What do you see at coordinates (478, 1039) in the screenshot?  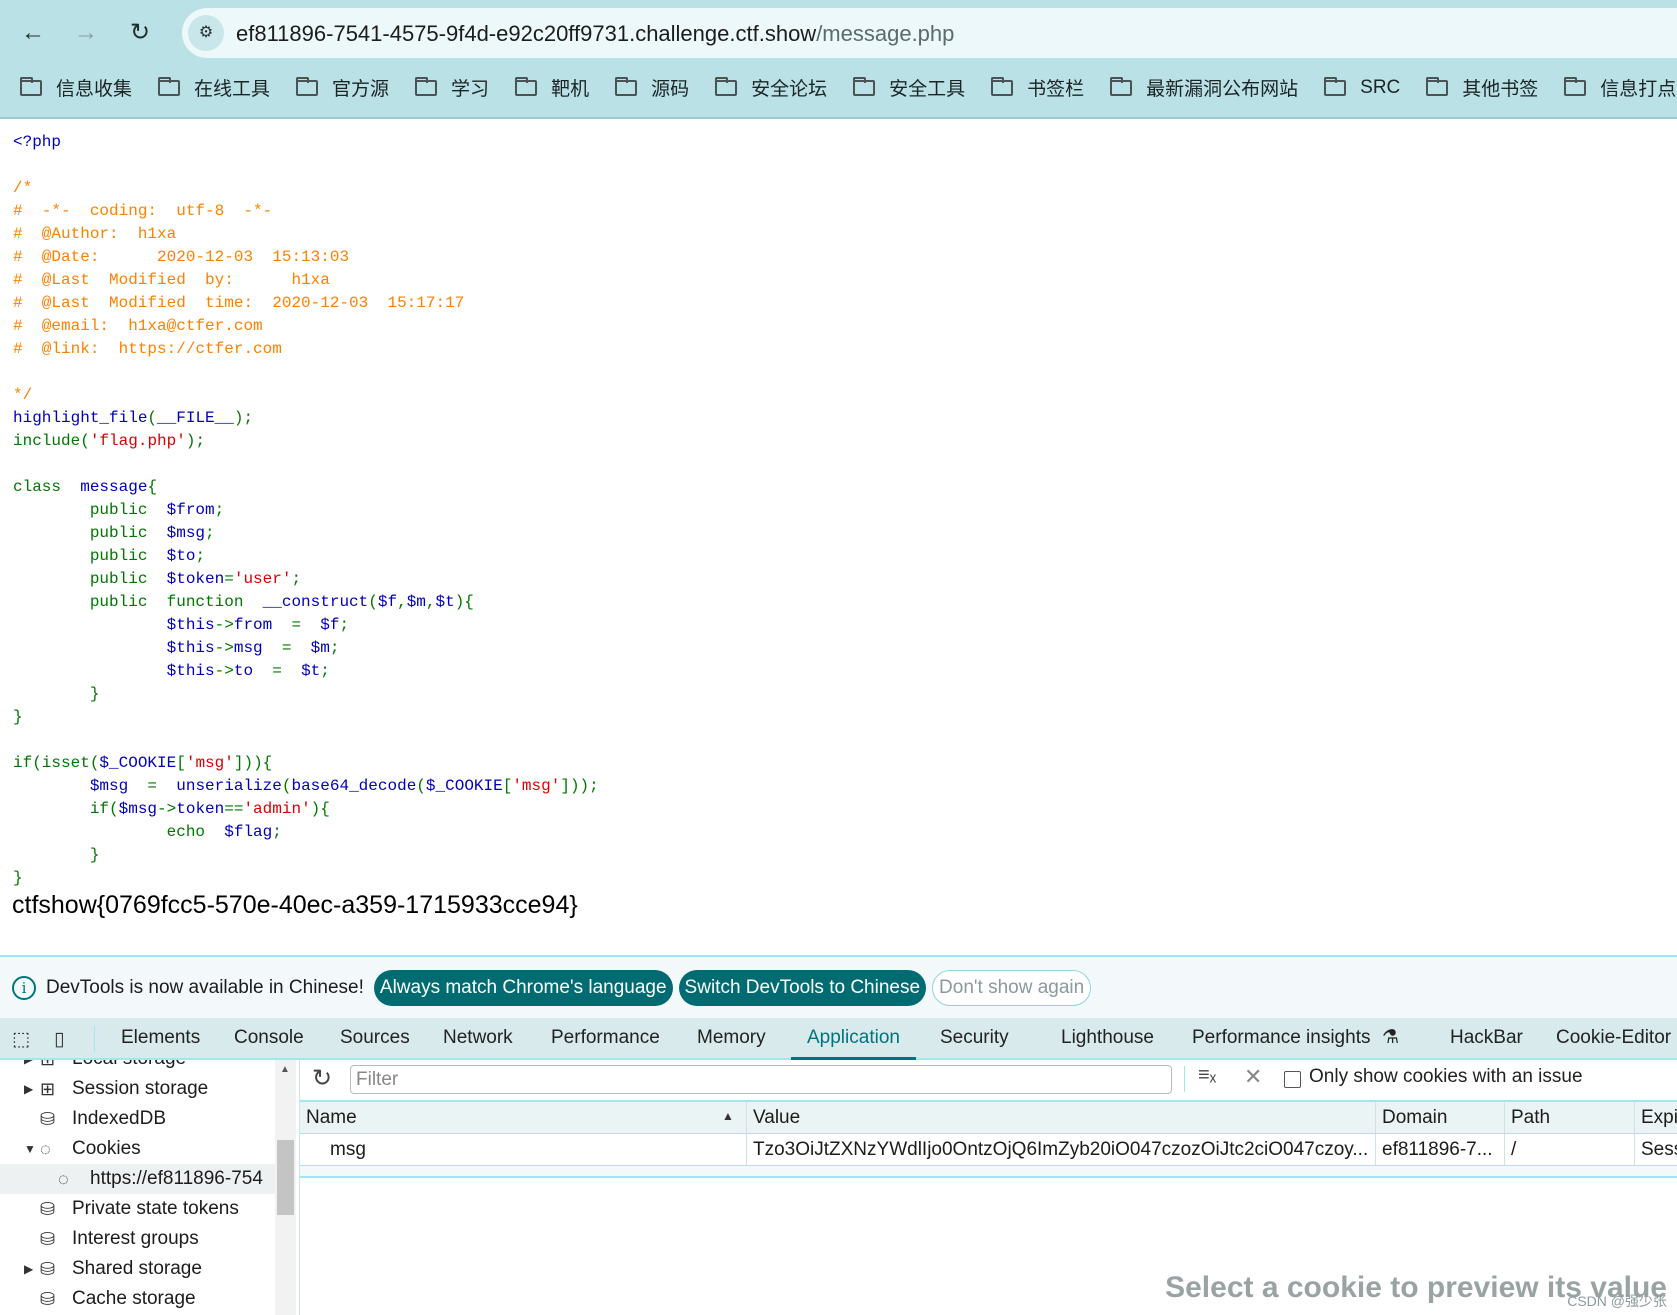 I see `tab-network: Network` at bounding box center [478, 1039].